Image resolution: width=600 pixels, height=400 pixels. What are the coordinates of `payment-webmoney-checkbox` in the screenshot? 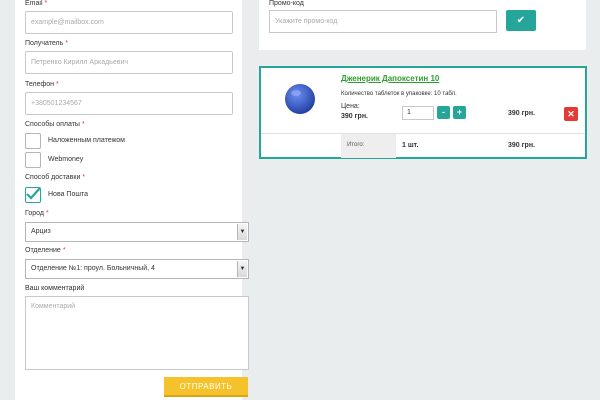 It's located at (33, 160).